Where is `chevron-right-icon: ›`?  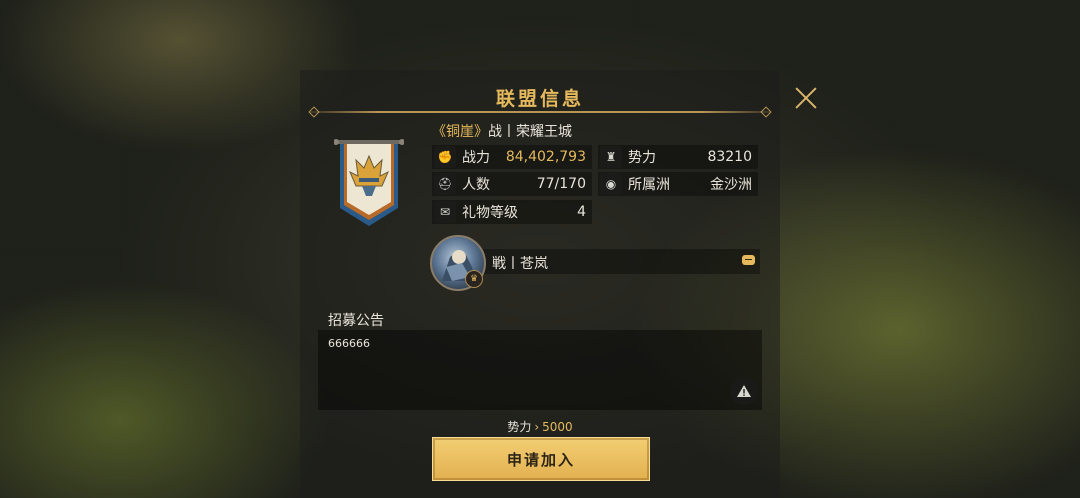 chevron-right-icon: › is located at coordinates (537, 427).